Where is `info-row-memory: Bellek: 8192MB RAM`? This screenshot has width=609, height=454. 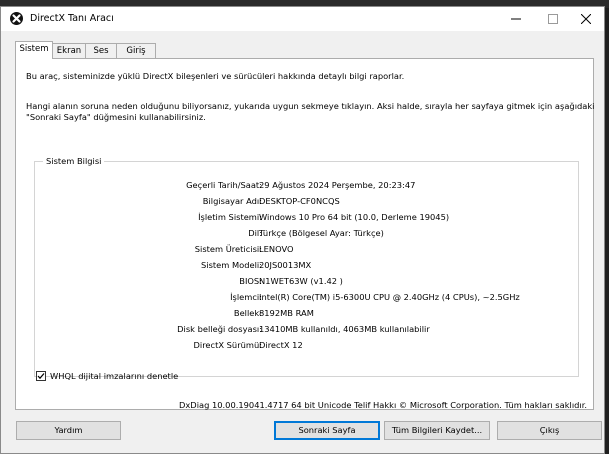 info-row-memory: Bellek: 8192MB RAM is located at coordinates (306, 314).